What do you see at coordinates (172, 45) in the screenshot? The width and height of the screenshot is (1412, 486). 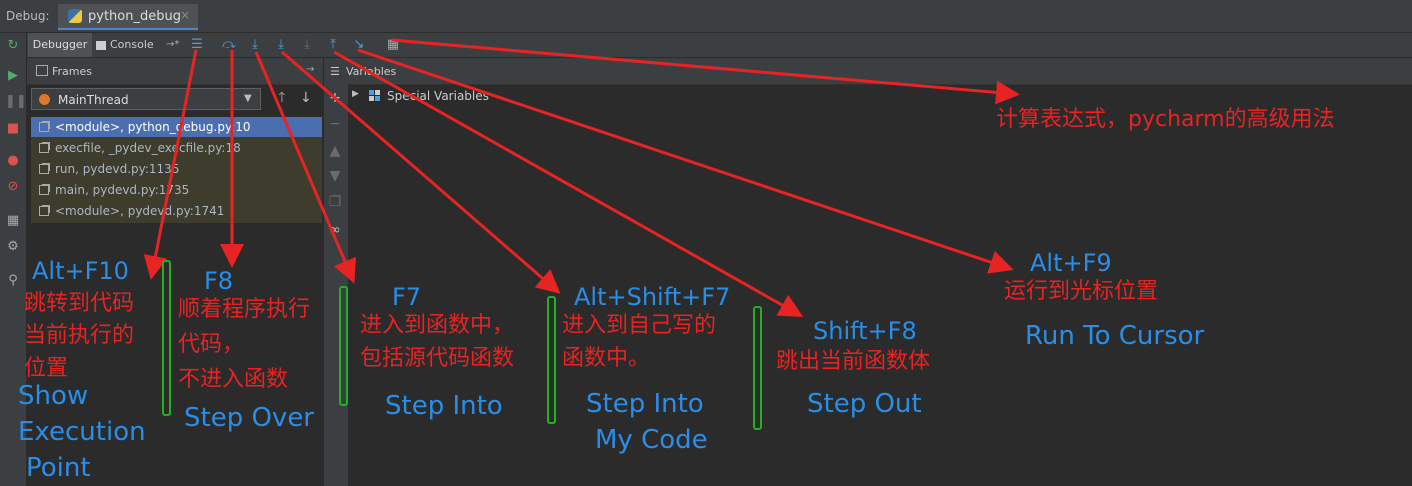 I see `console-pin-icon: →*` at bounding box center [172, 45].